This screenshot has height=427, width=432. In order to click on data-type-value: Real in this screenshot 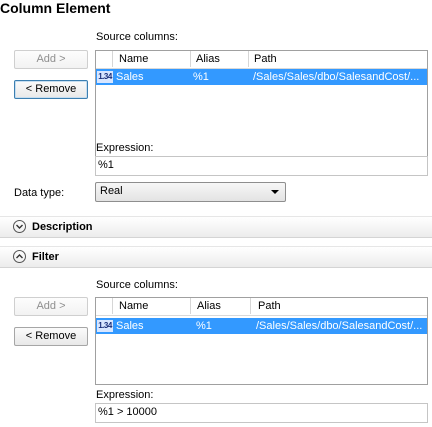, I will do `click(111, 191)`.